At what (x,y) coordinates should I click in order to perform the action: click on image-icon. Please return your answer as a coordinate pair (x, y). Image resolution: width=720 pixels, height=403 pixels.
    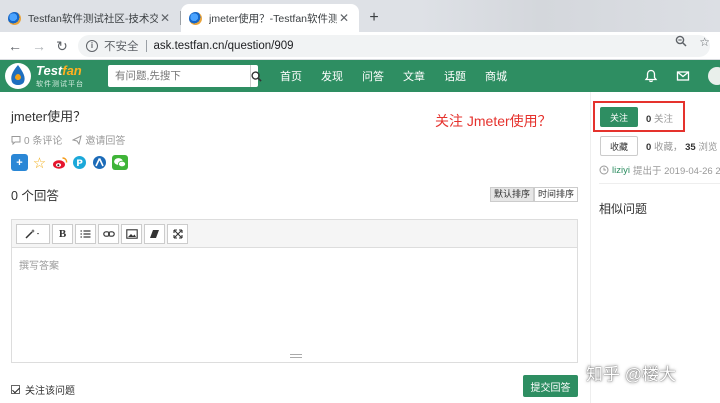
    Looking at the image, I should click on (131, 233).